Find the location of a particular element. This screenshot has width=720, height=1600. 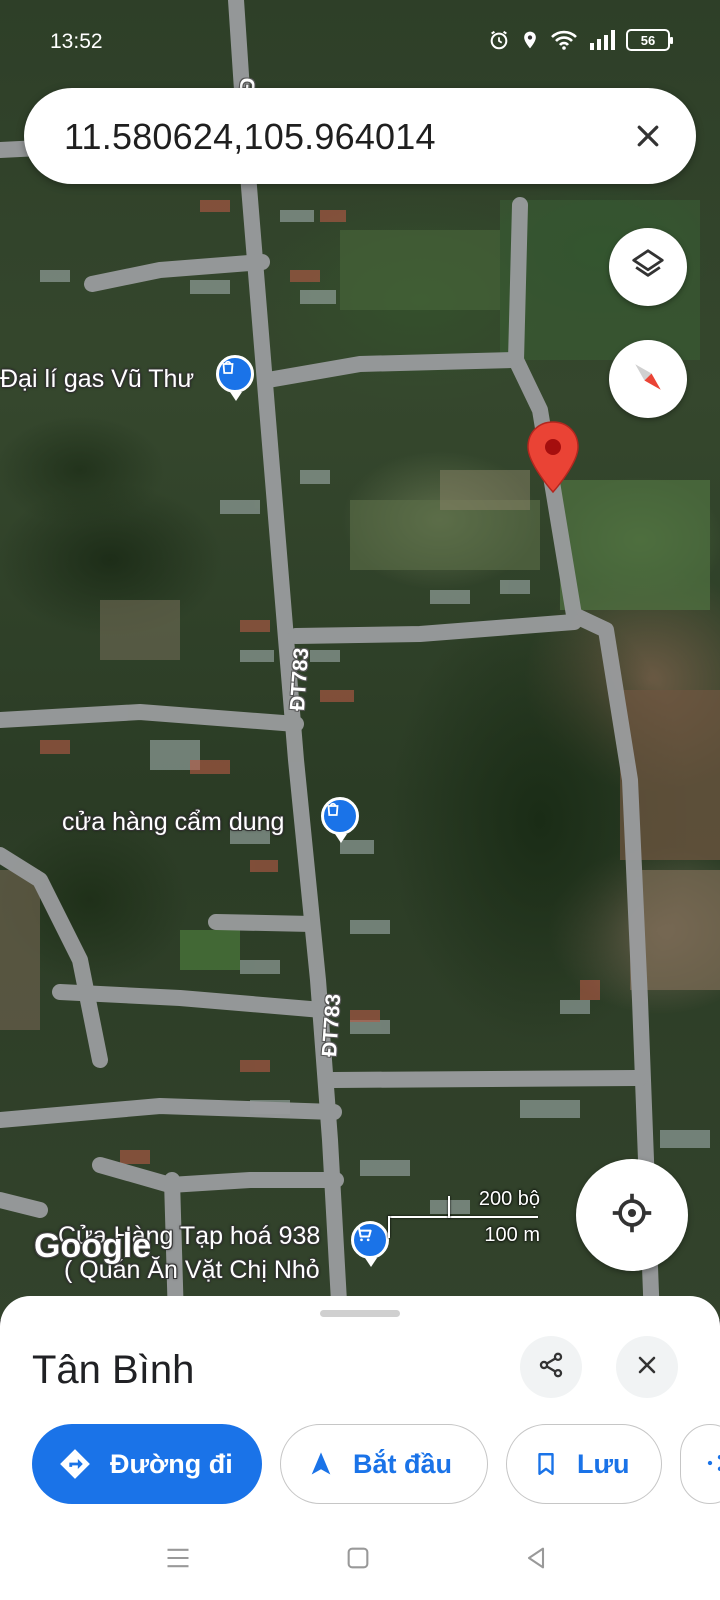

back-icon is located at coordinates (536, 1558).